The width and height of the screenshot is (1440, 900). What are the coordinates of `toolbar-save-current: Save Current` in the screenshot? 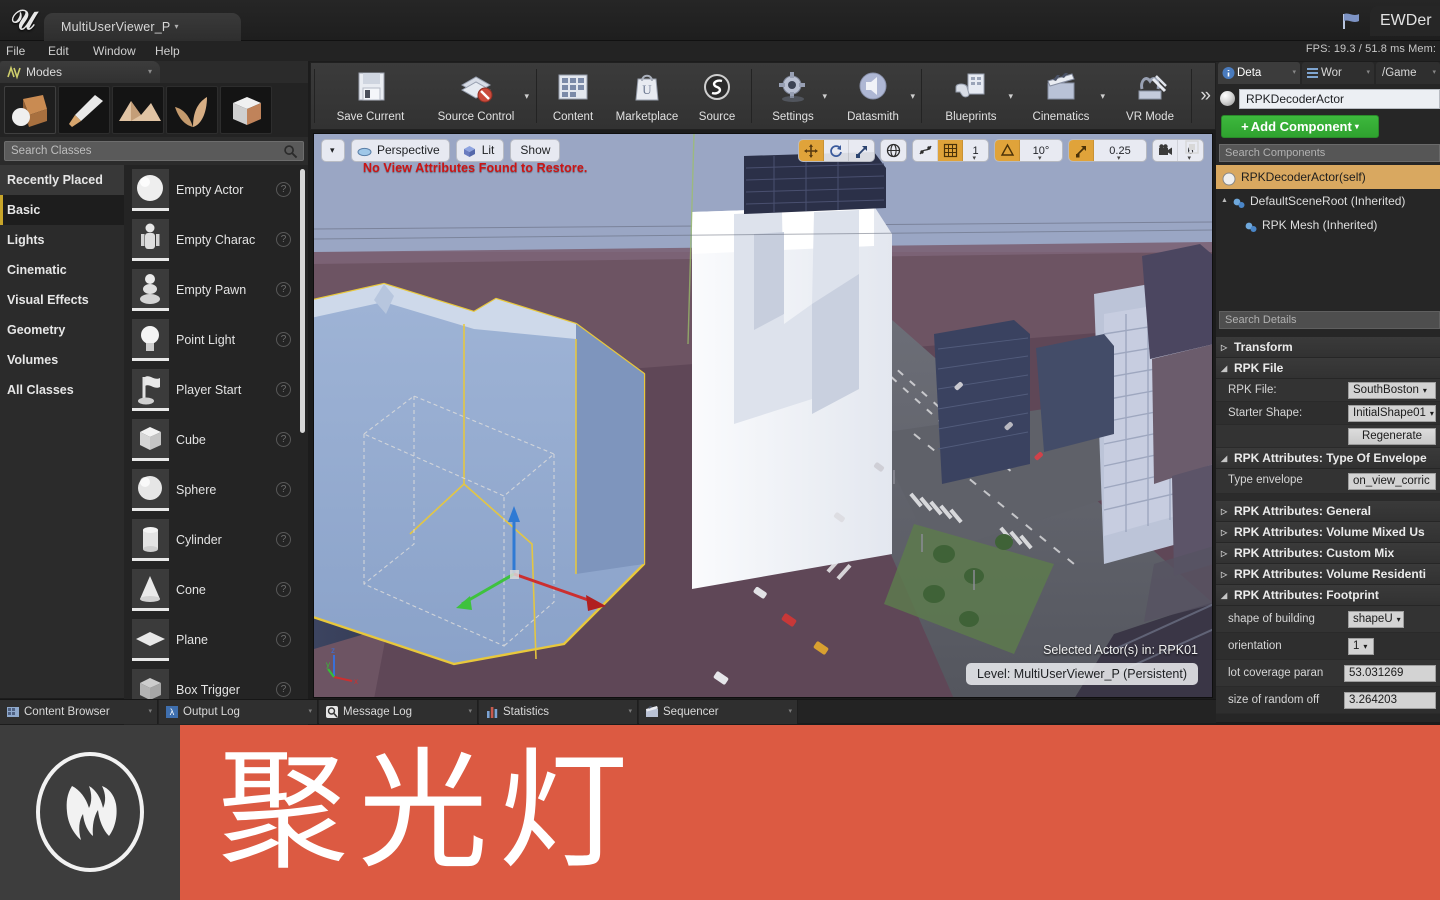 It's located at (370, 96).